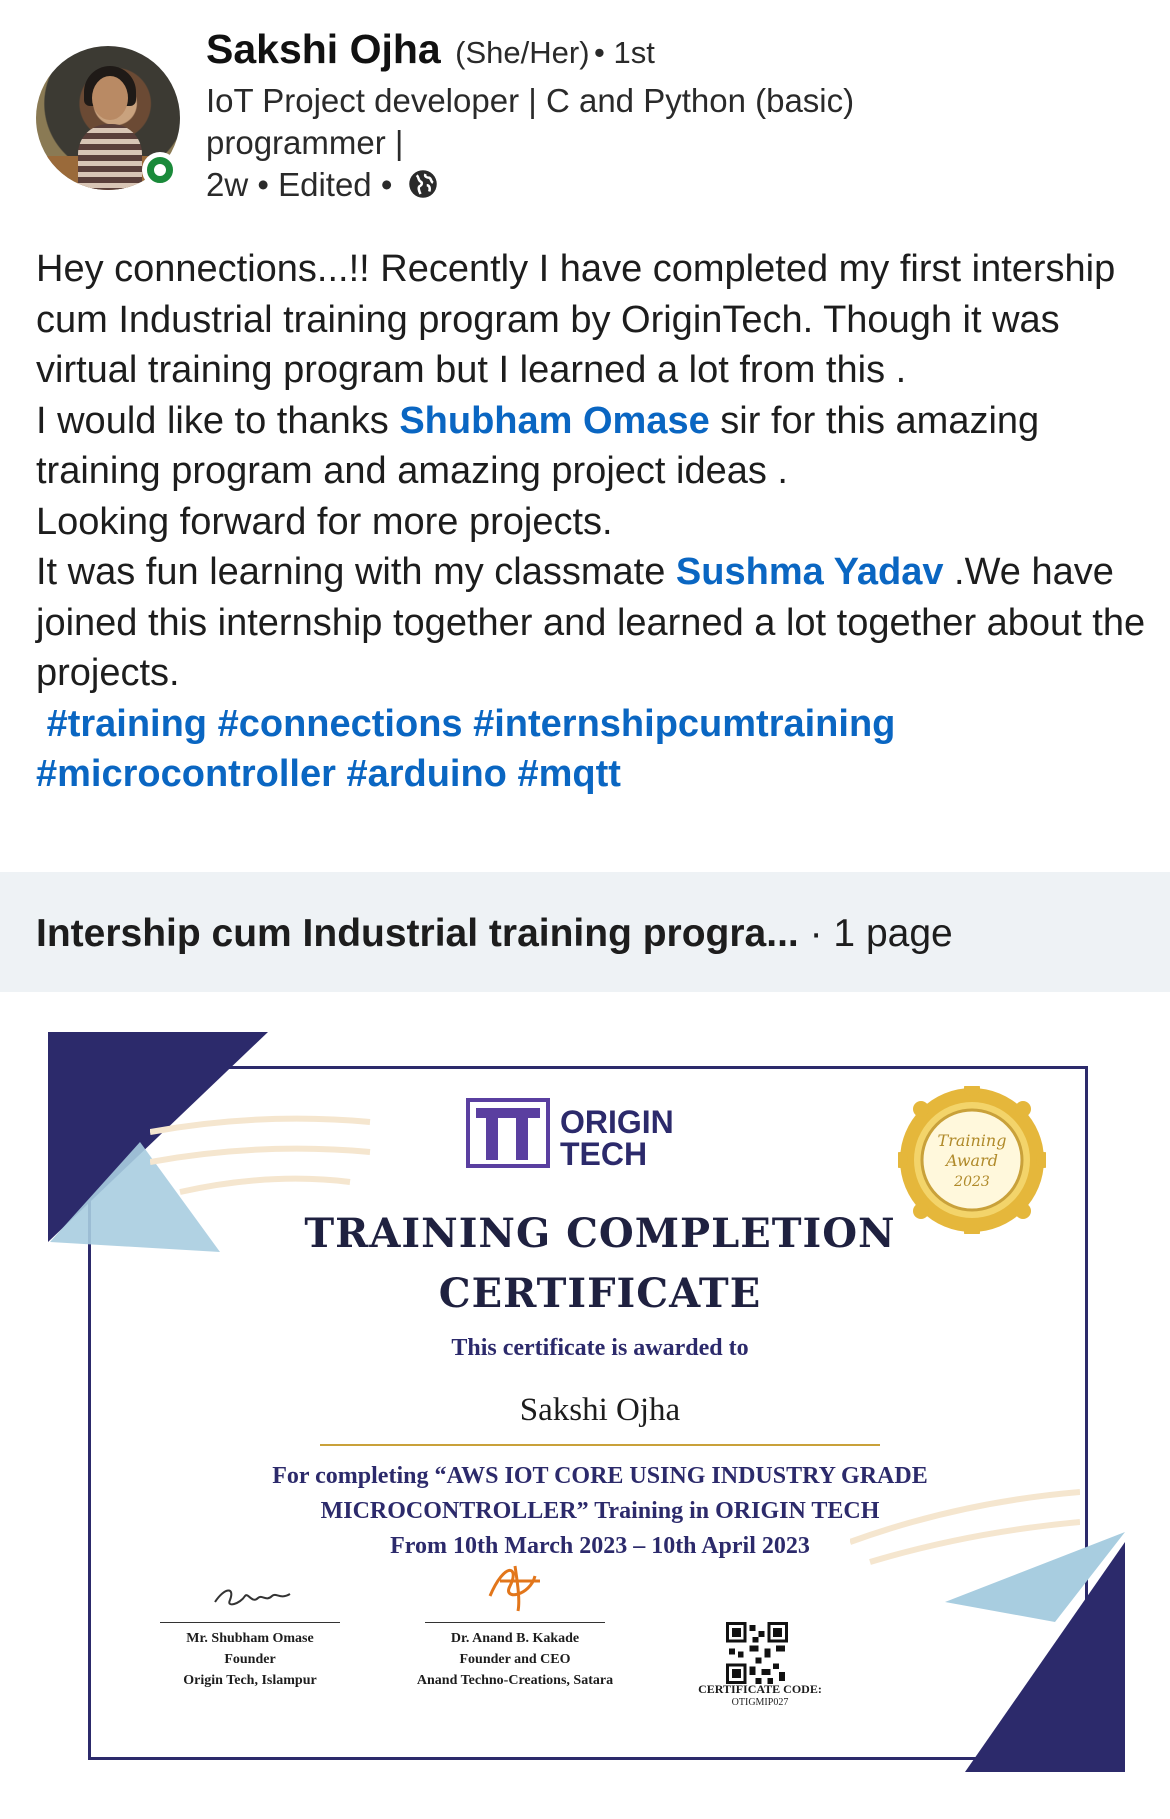 This screenshot has width=1170, height=1819. What do you see at coordinates (127, 724) in the screenshot?
I see `hashtag: #training` at bounding box center [127, 724].